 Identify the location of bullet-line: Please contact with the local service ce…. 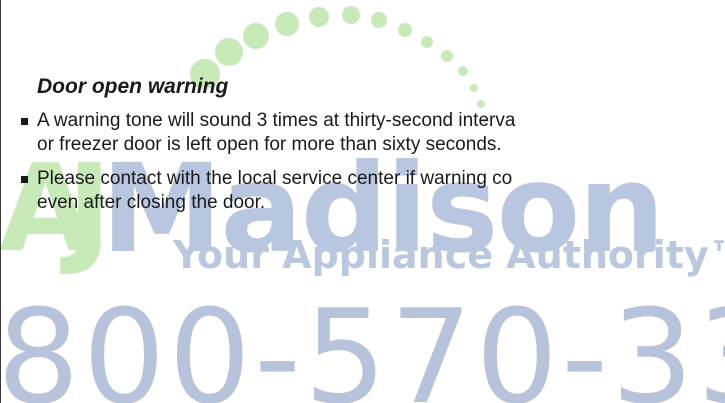
(275, 179).